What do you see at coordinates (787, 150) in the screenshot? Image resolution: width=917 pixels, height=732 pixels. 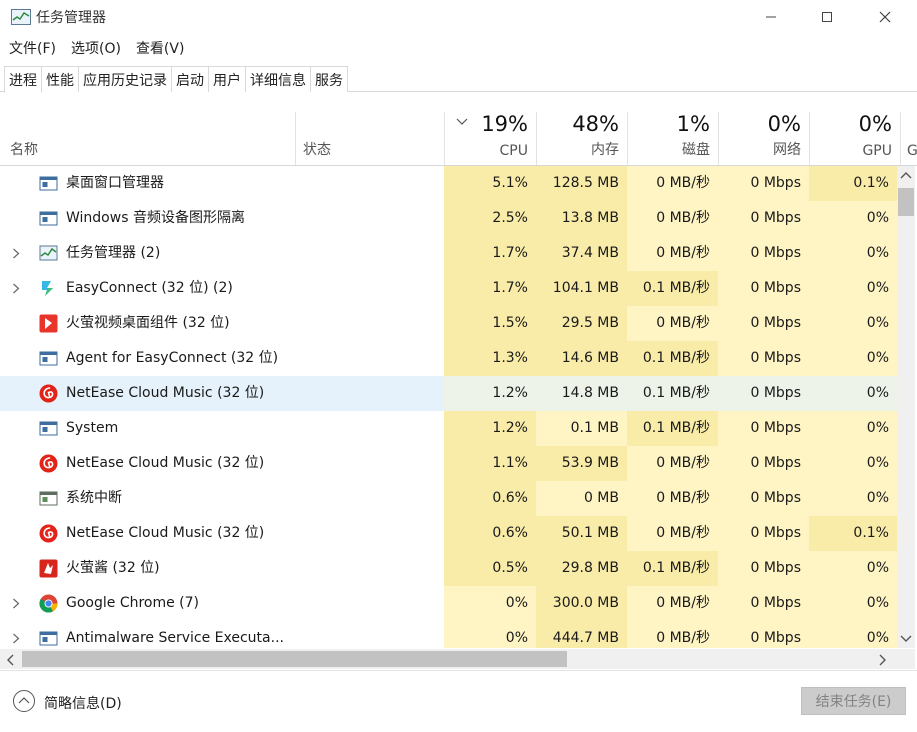 I see `network-label: 网络` at bounding box center [787, 150].